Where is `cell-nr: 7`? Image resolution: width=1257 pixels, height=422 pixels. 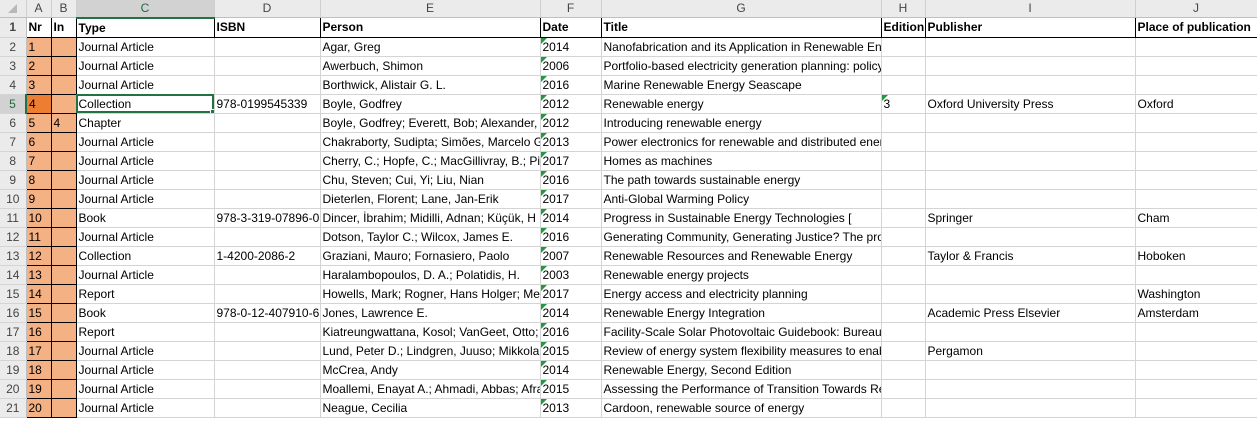 cell-nr: 7 is located at coordinates (39, 161).